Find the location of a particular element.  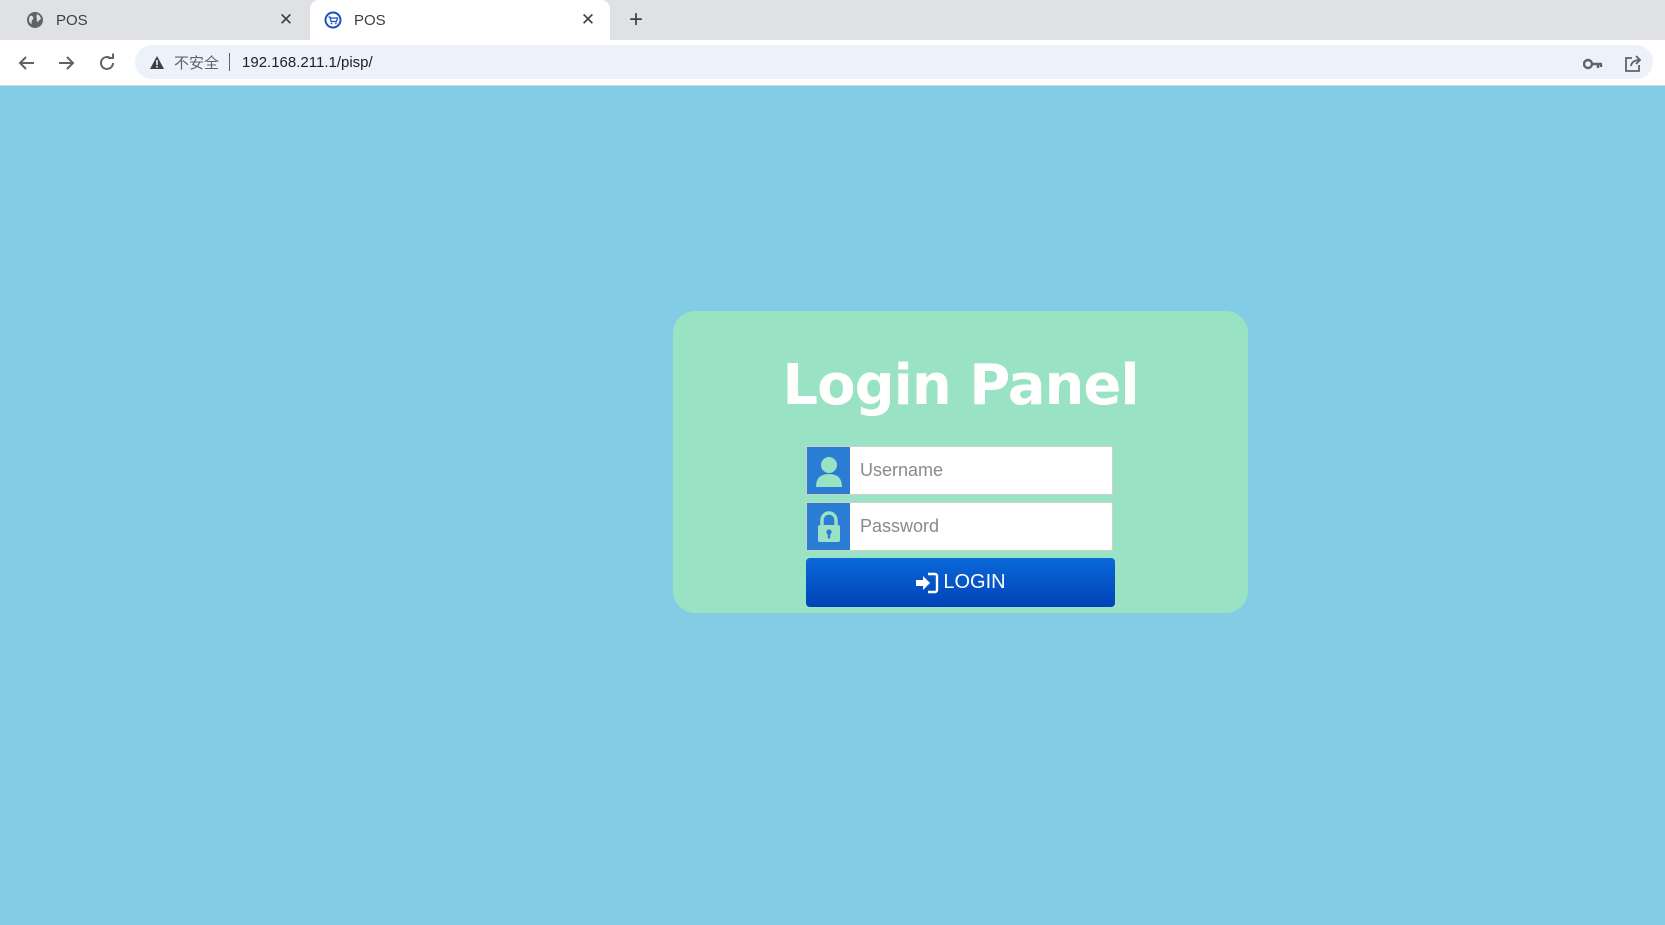

reload-icon is located at coordinates (107, 63).